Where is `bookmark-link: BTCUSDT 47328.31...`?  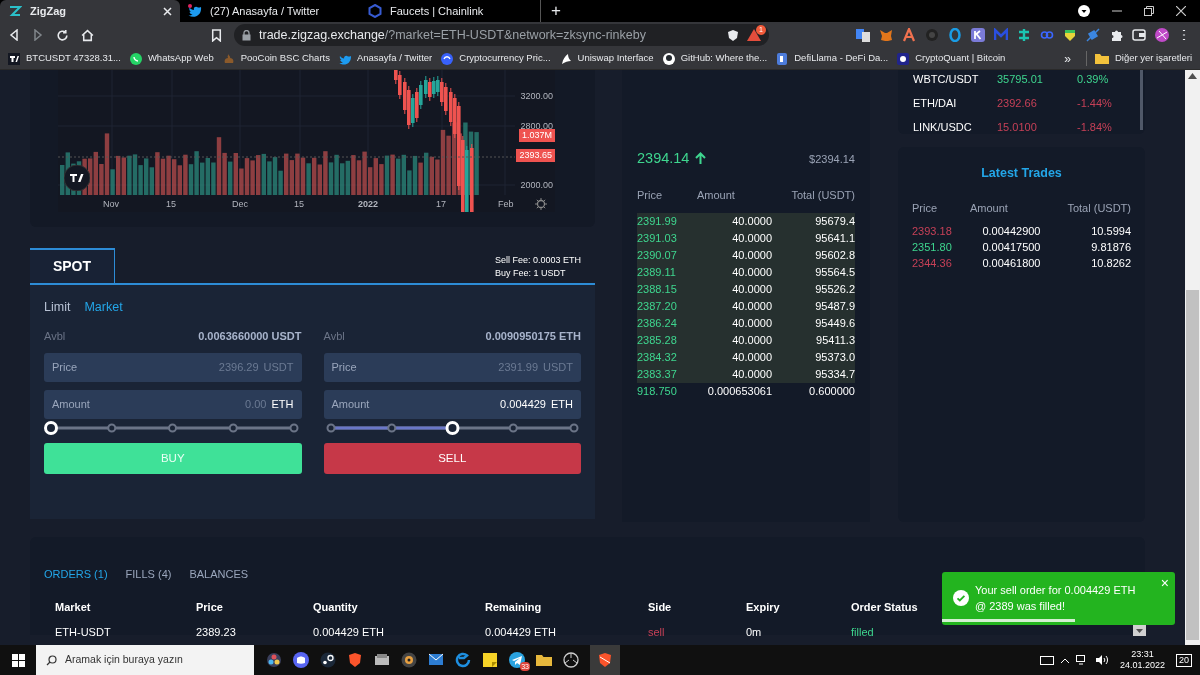 bookmark-link: BTCUSDT 47328.31... is located at coordinates (64, 58).